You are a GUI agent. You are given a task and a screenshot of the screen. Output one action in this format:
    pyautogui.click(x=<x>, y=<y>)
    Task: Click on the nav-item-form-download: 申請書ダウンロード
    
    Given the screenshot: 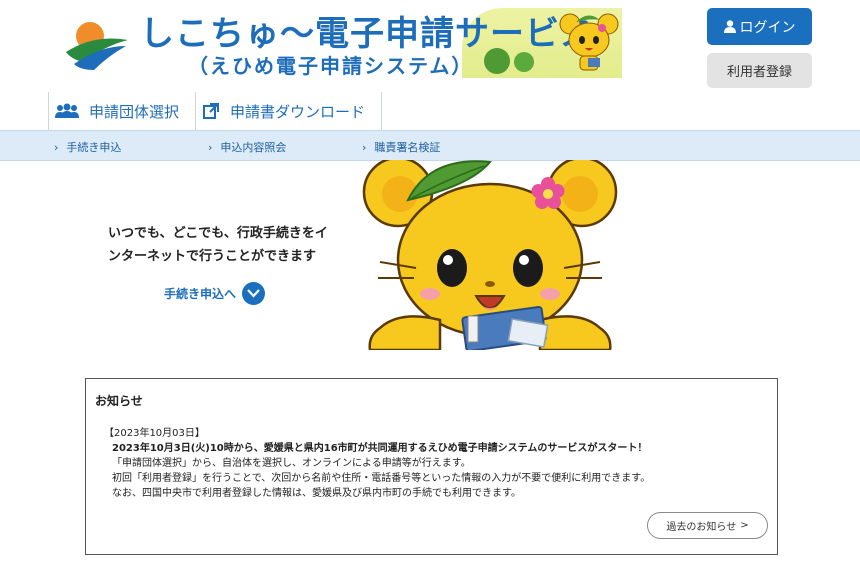 What is the action you would take?
    pyautogui.click(x=289, y=111)
    